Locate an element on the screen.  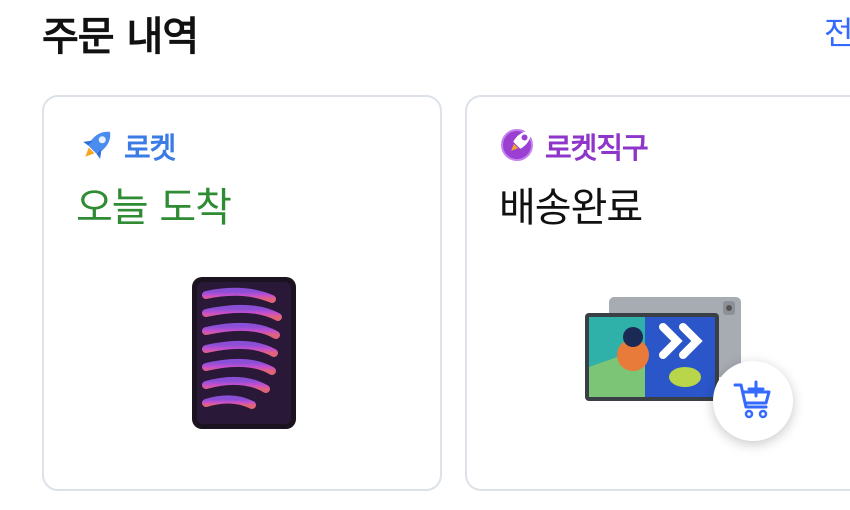
badge-label: 로켓 is located at coordinates (150, 148).